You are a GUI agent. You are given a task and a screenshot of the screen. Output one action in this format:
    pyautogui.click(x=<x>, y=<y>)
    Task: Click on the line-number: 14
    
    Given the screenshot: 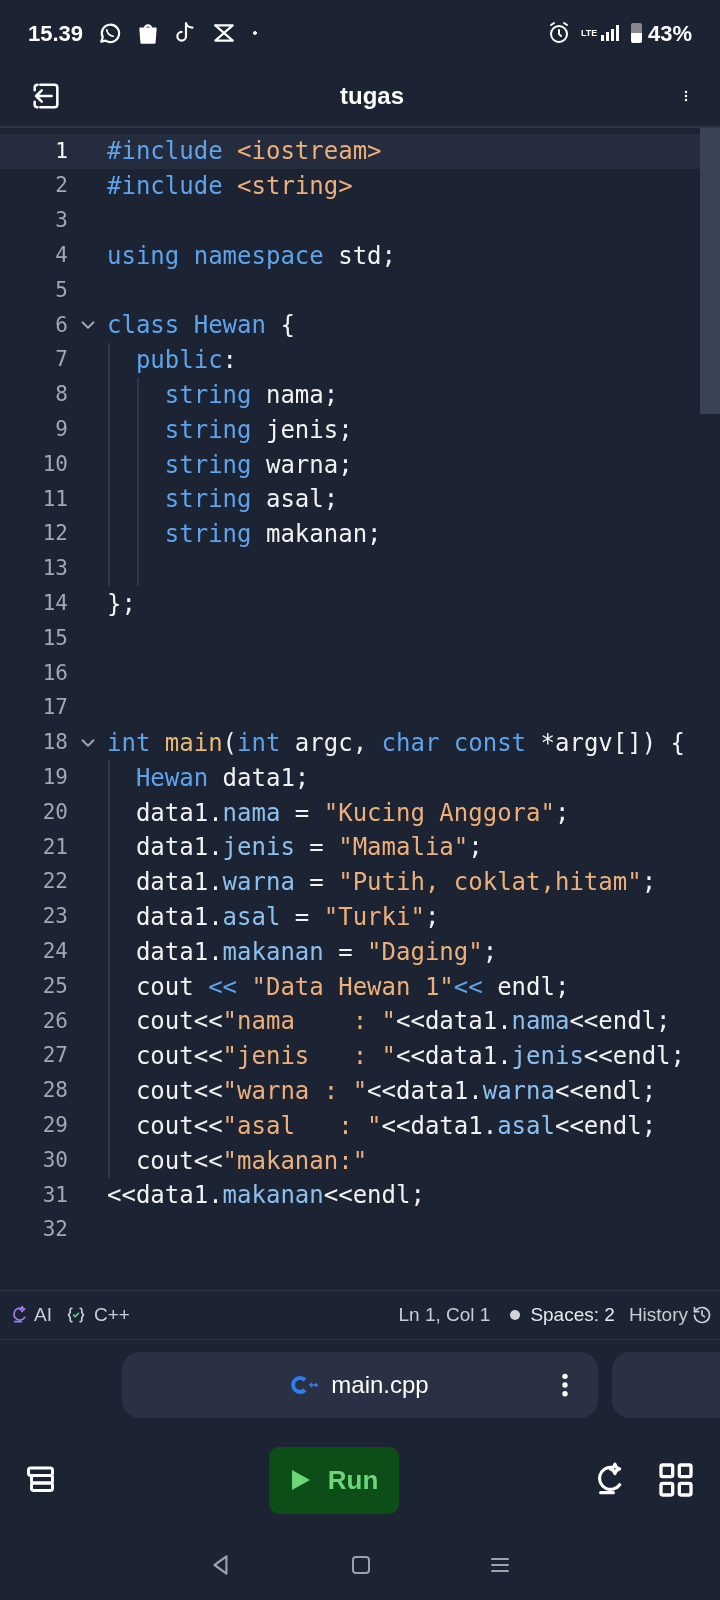 What is the action you would take?
    pyautogui.click(x=55, y=603)
    